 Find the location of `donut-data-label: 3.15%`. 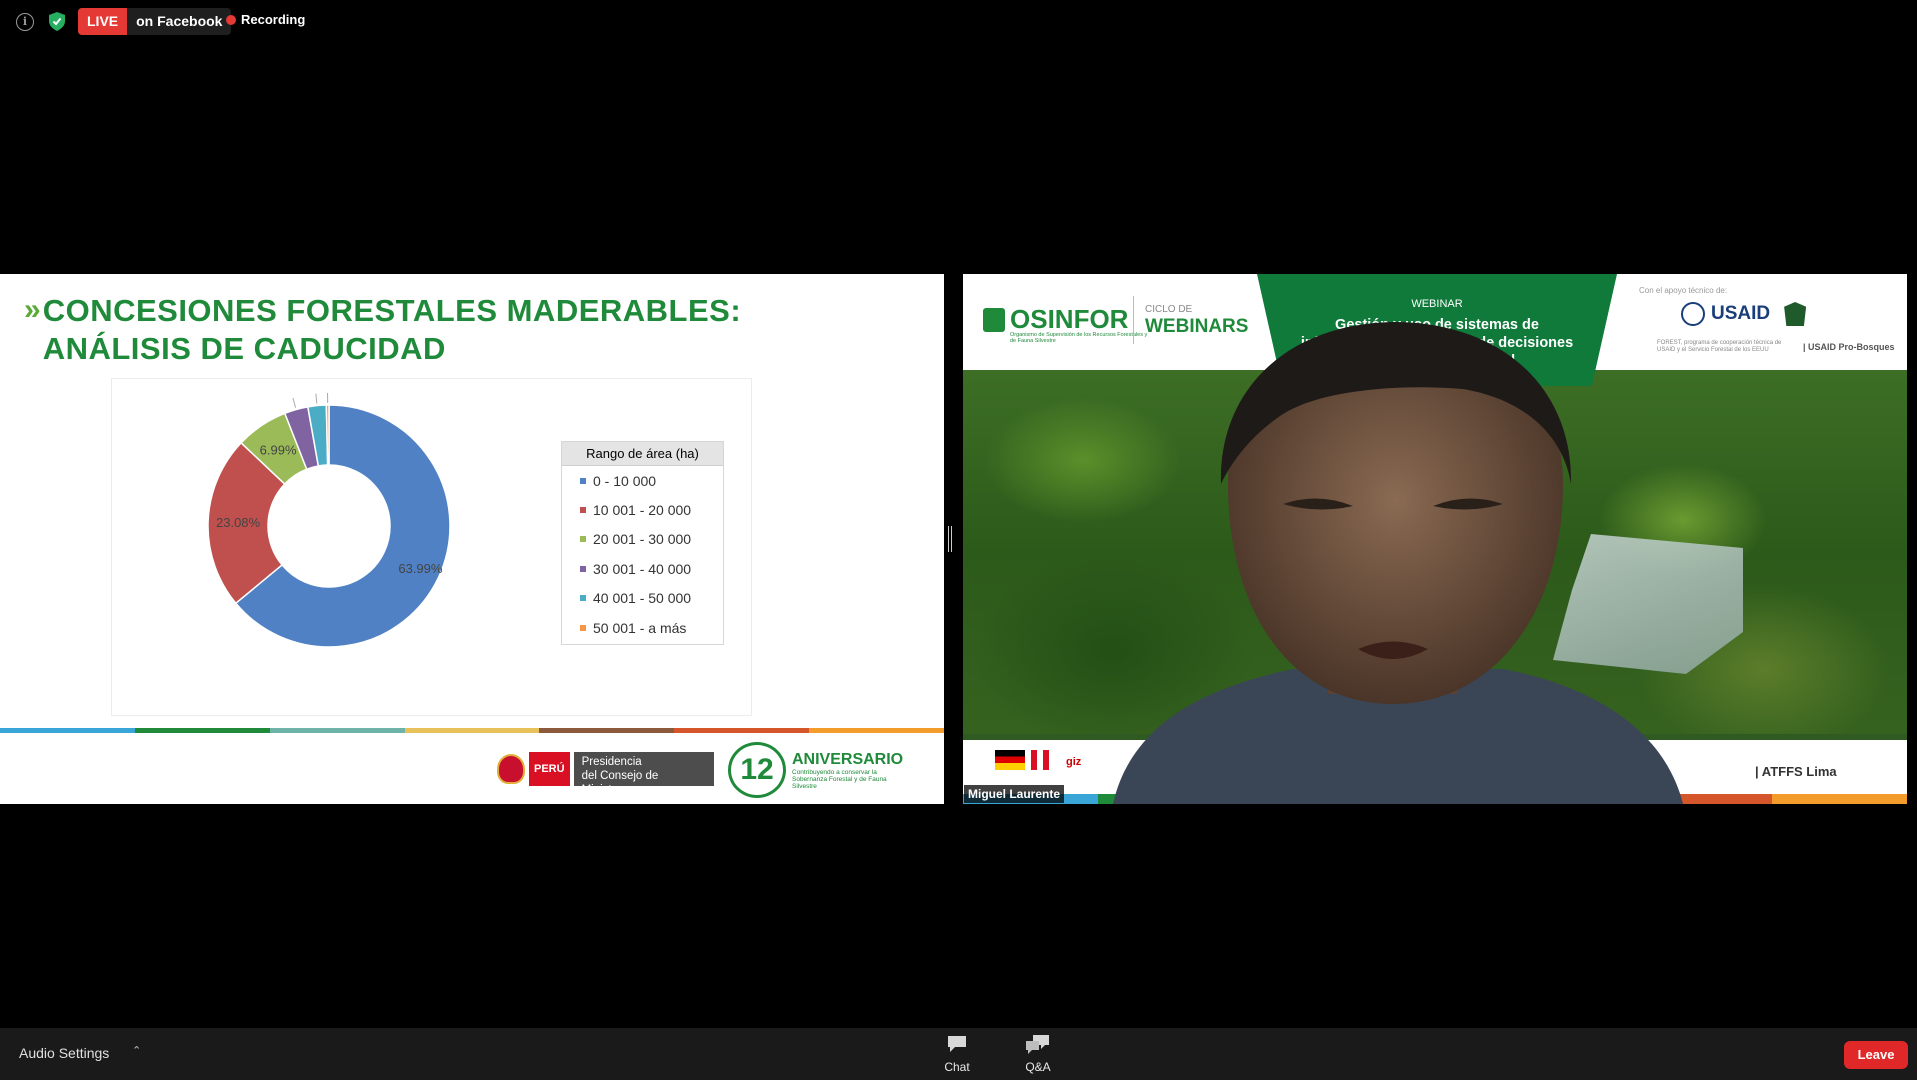

donut-data-label: 3.15% is located at coordinates (275, 380).